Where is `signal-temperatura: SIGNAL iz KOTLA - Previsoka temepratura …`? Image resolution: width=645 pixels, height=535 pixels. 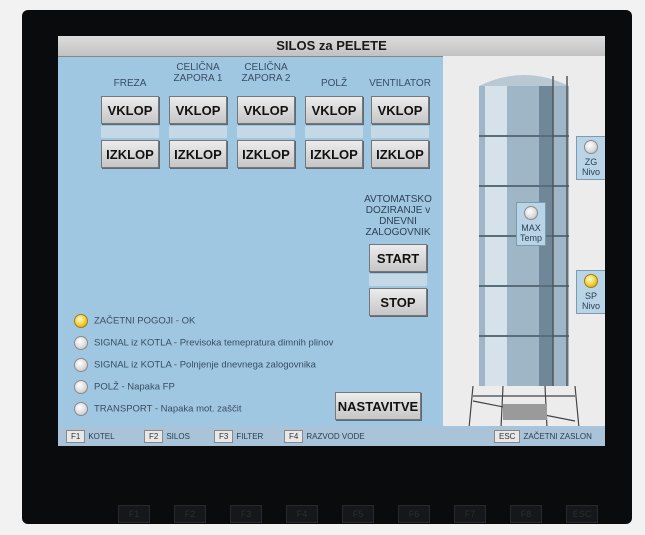 signal-temperatura: SIGNAL iz KOTLA - Previsoka temepratura … is located at coordinates (203, 343).